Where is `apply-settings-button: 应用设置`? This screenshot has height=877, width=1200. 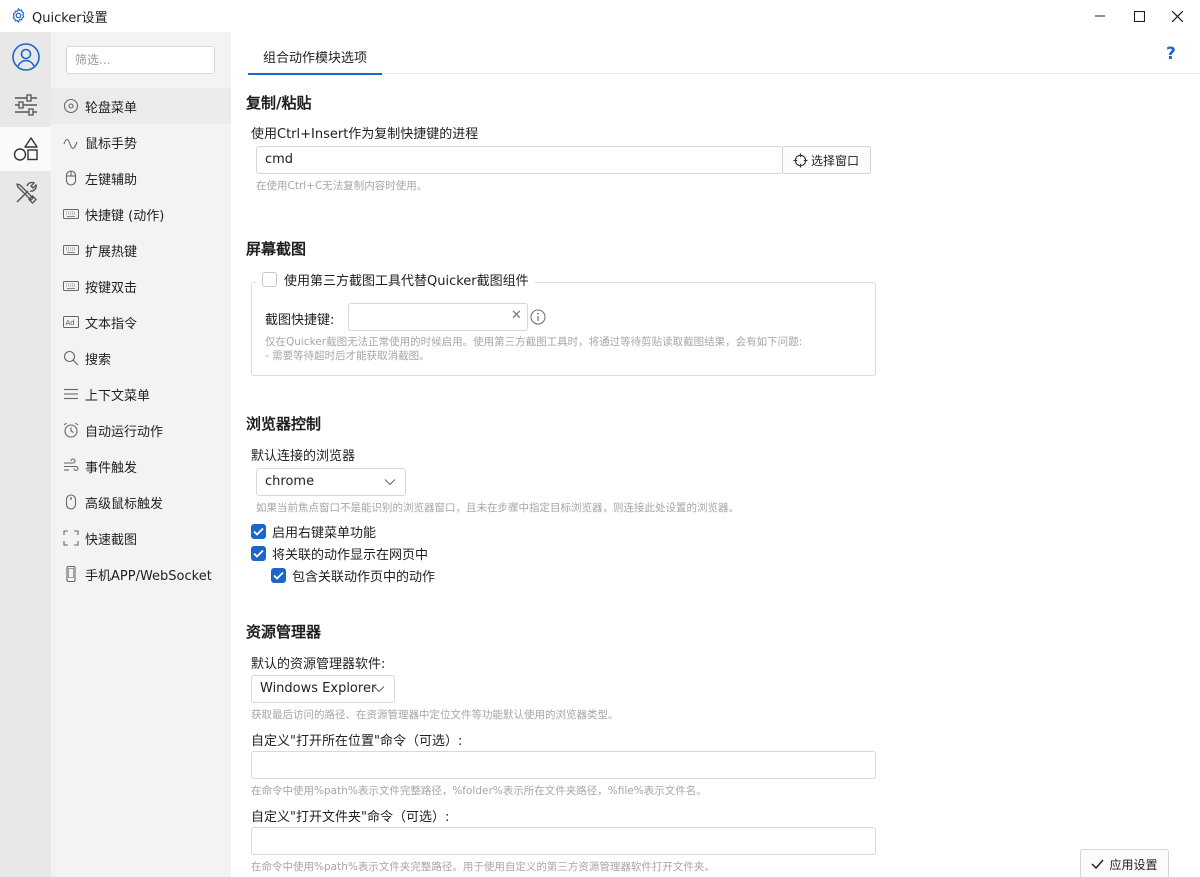
apply-settings-button: 应用设置 is located at coordinates (1124, 863).